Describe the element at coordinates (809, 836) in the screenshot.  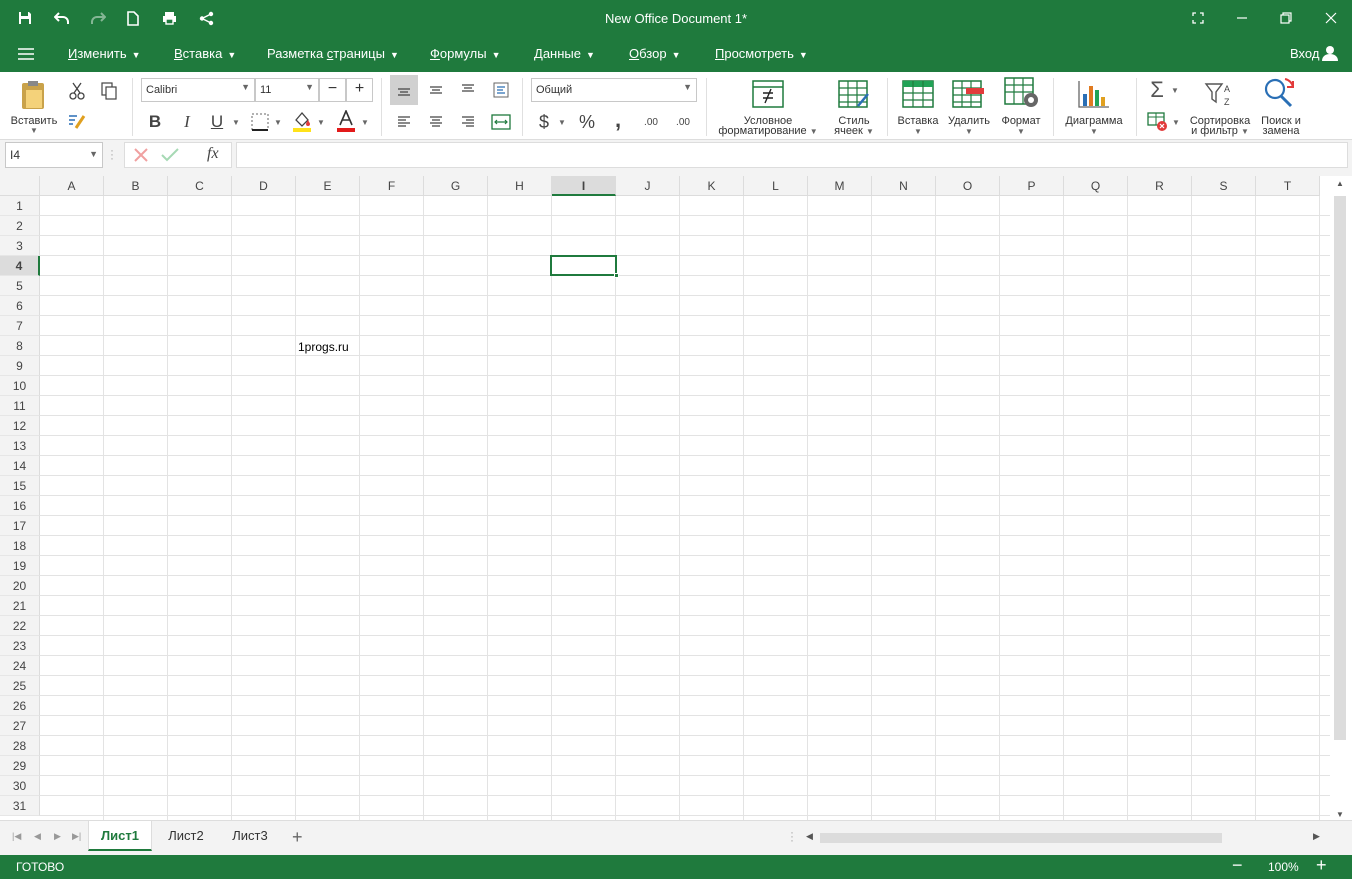
I see `scroll-left-icon: ◀` at that location.